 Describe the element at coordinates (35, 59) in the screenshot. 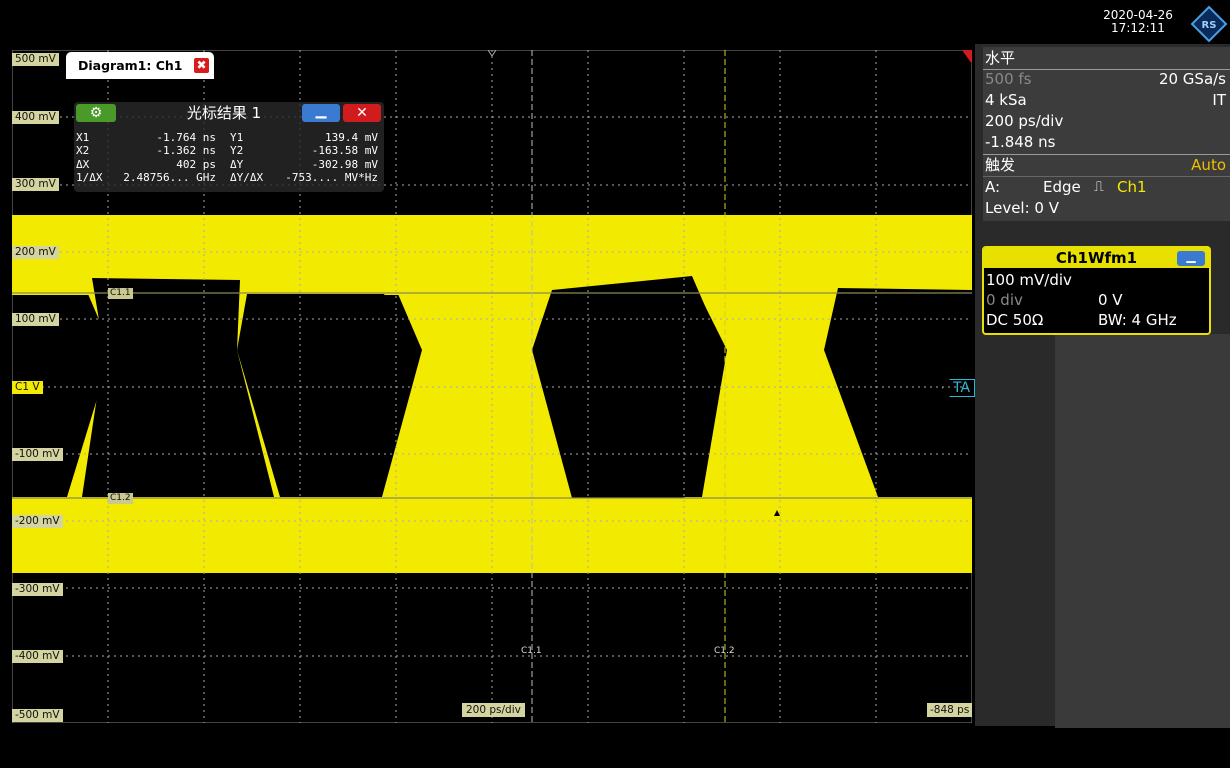

I see `y-label-500: 500 mV` at that location.